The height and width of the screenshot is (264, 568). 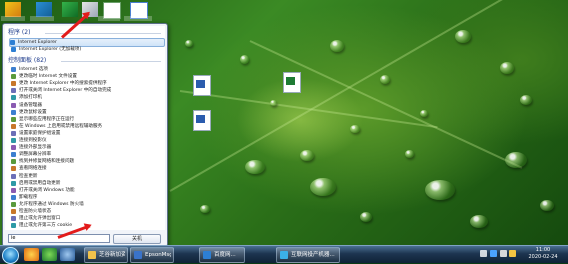 I want to click on control-panel-item: 添加打印机, so click(x=86, y=97).